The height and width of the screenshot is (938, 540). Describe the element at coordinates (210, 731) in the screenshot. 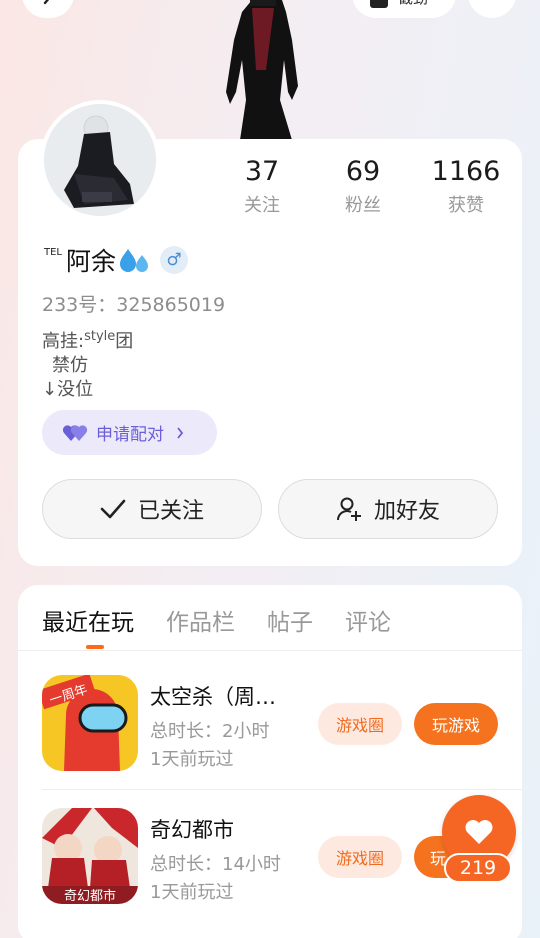

I see `game-duration: 总时长：2小时` at that location.